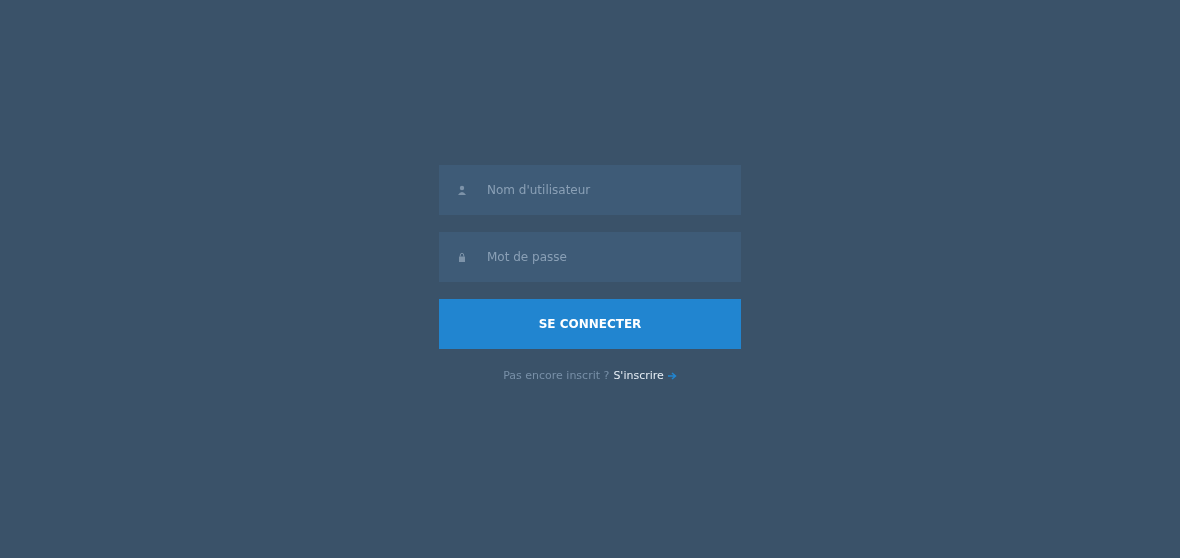 This screenshot has height=558, width=1180. What do you see at coordinates (590, 257) in the screenshot?
I see `password-field: Mot de passe` at bounding box center [590, 257].